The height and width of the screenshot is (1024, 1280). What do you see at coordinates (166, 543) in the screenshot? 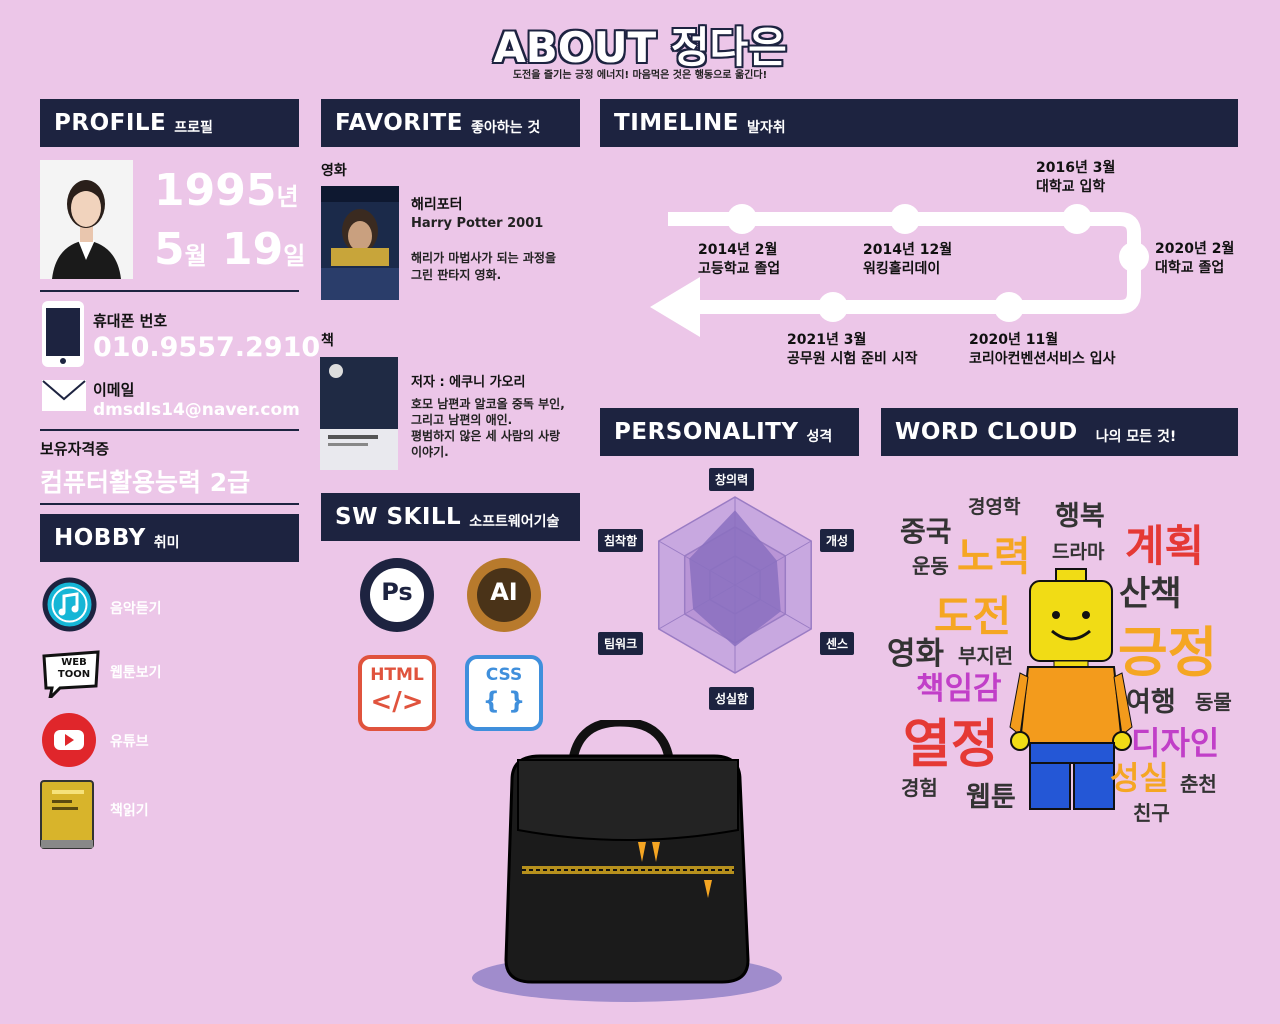
I see `hobby-heading-kr: 취미` at bounding box center [166, 543].